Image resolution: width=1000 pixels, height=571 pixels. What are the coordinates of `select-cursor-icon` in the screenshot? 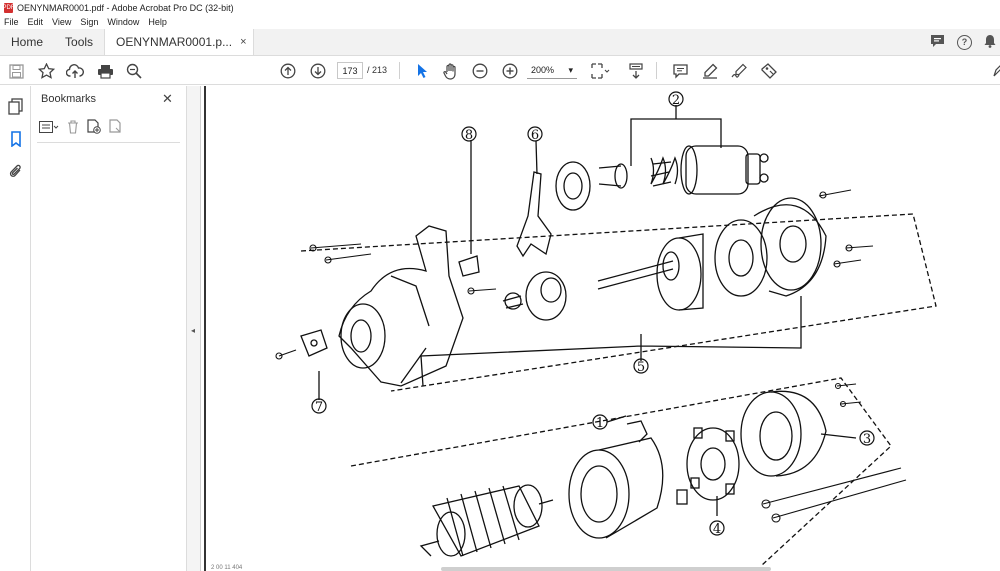 It's located at (422, 71).